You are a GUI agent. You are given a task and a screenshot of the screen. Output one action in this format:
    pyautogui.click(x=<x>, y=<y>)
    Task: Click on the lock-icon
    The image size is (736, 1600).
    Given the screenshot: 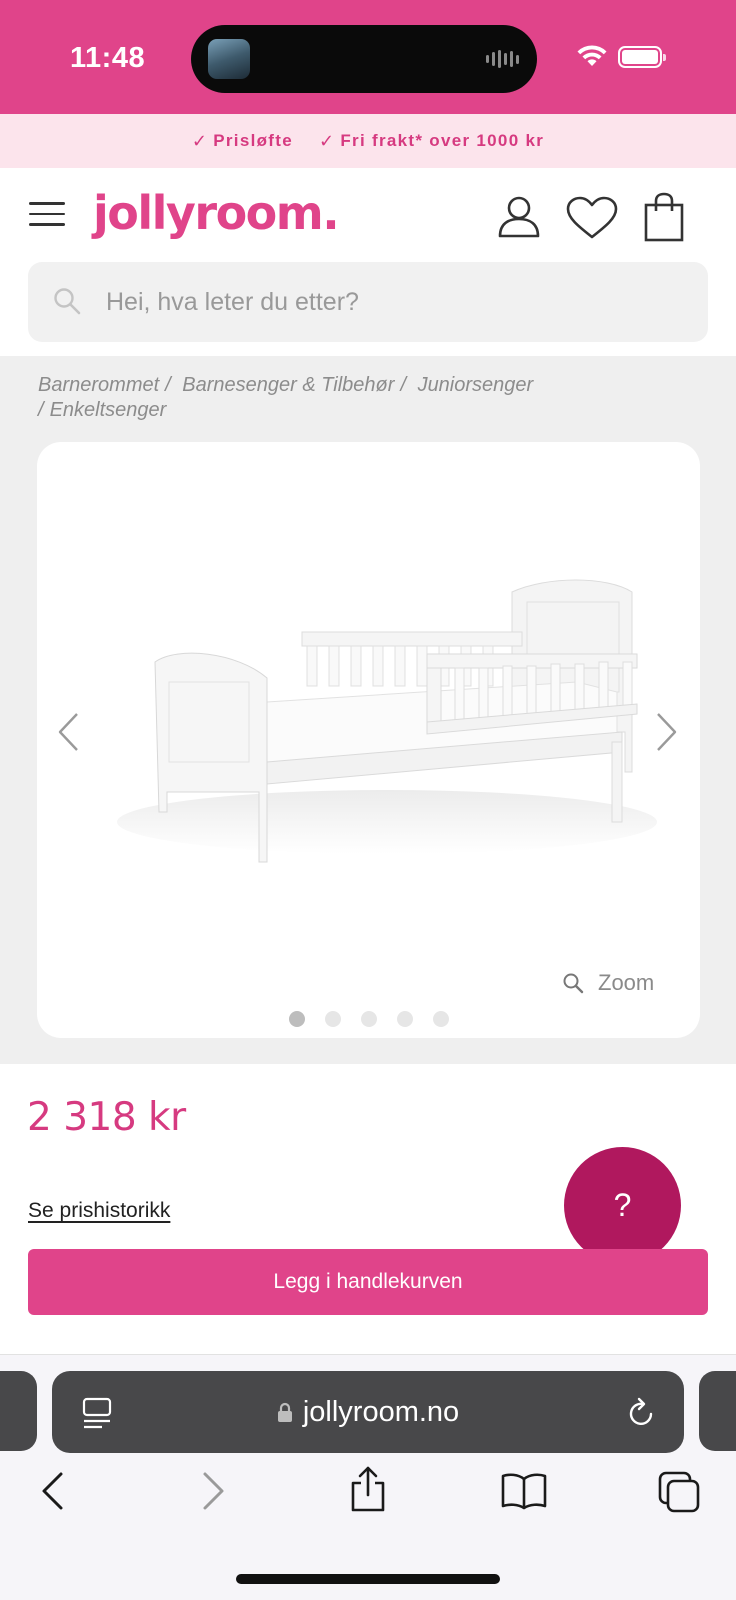 What is the action you would take?
    pyautogui.click(x=284, y=1412)
    